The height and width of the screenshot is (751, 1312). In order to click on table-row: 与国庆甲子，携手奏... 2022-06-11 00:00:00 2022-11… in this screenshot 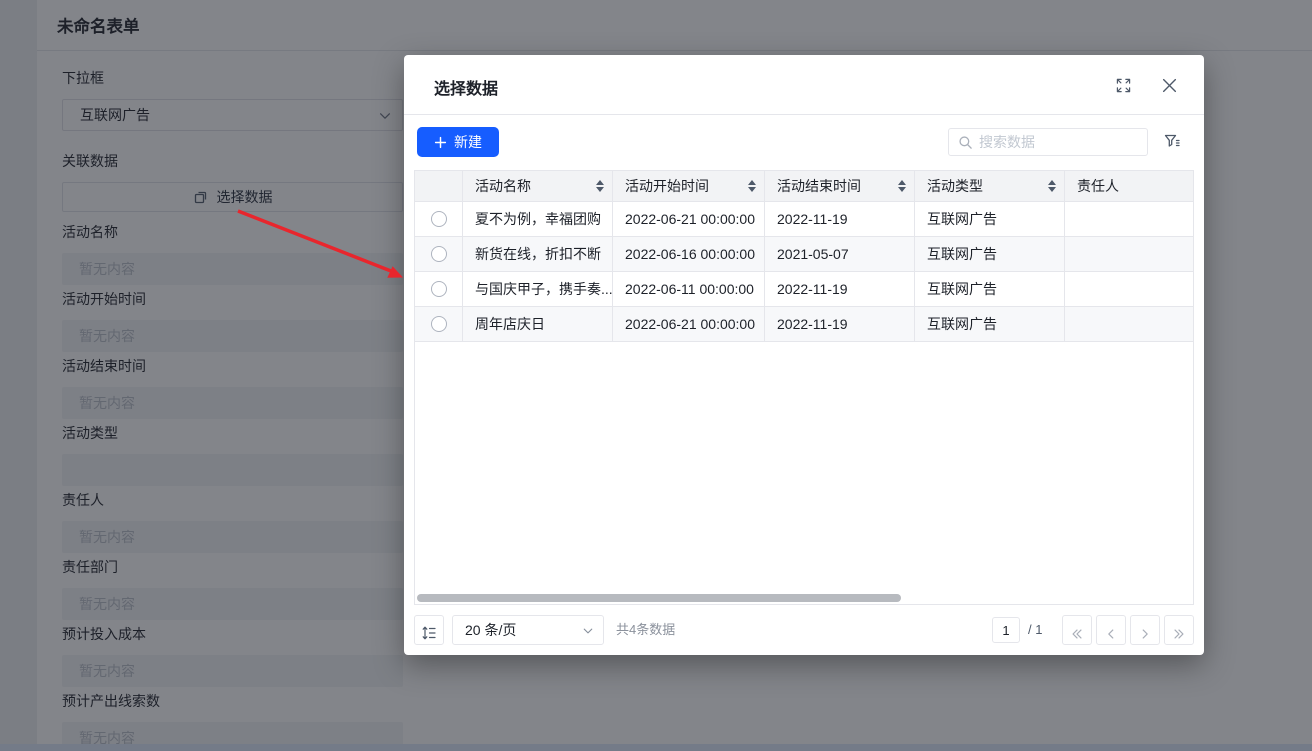, I will do `click(804, 289)`.